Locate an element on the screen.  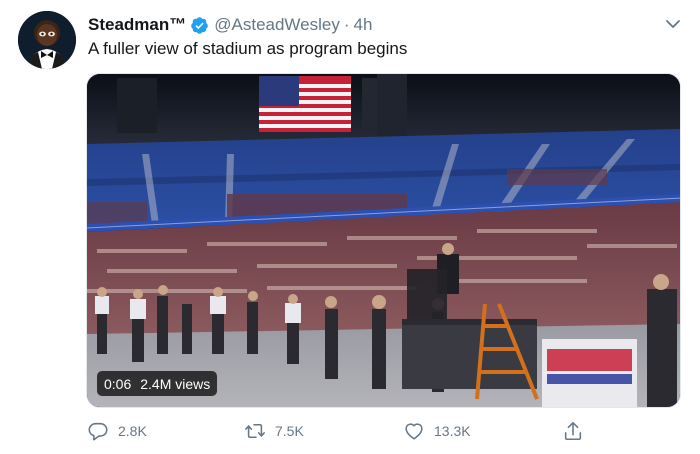
avatar is located at coordinates (47, 40).